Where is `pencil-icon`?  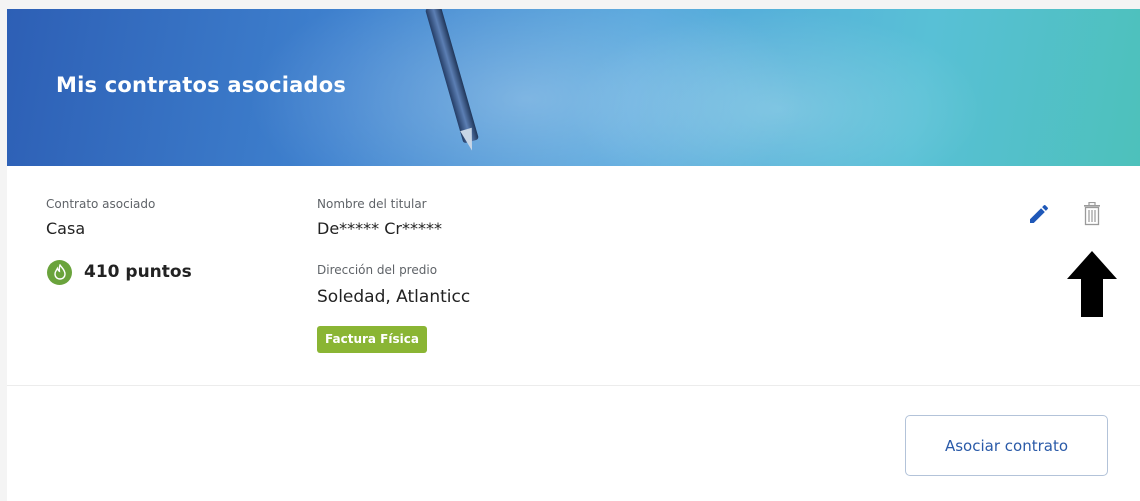 pencil-icon is located at coordinates (1039, 214).